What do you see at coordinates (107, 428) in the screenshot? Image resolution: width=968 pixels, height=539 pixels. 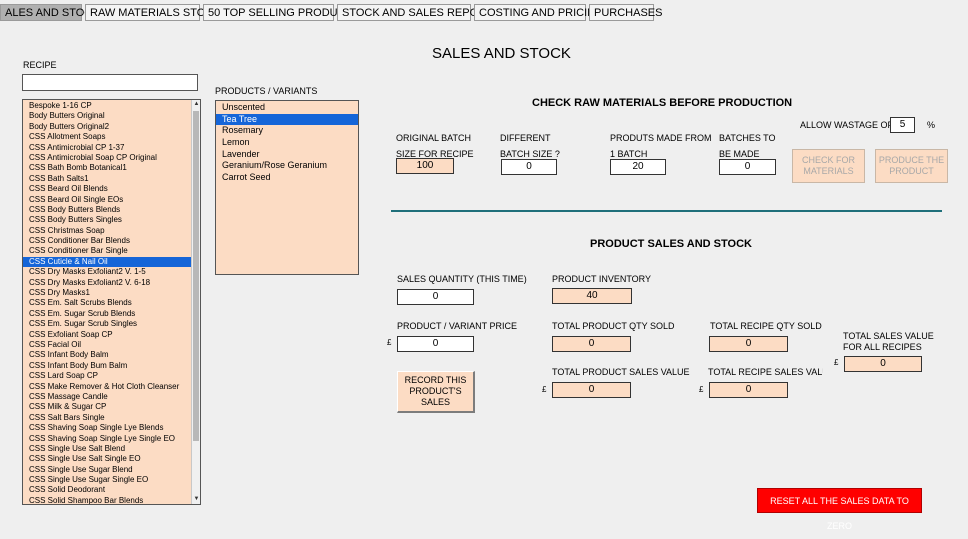 I see `recipe-list-item: CSS Shaving Soap Single Lye Blends` at bounding box center [107, 428].